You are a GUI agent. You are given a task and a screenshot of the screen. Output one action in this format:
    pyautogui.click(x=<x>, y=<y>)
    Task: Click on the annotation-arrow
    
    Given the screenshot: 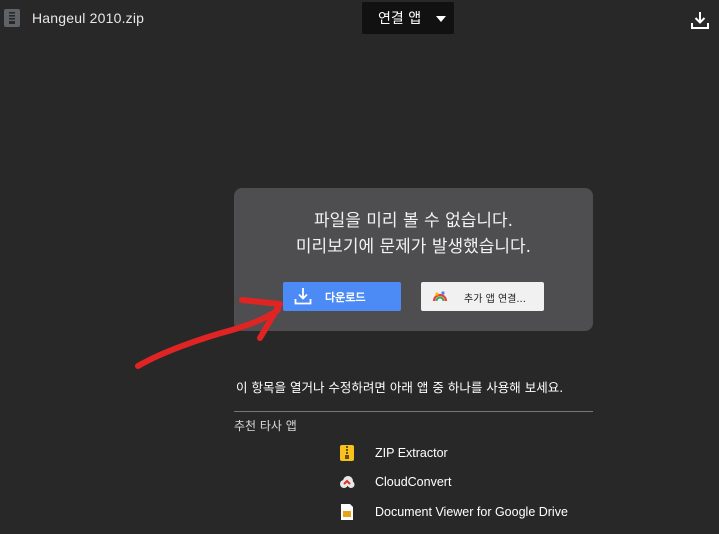 What is the action you would take?
    pyautogui.click(x=209, y=333)
    